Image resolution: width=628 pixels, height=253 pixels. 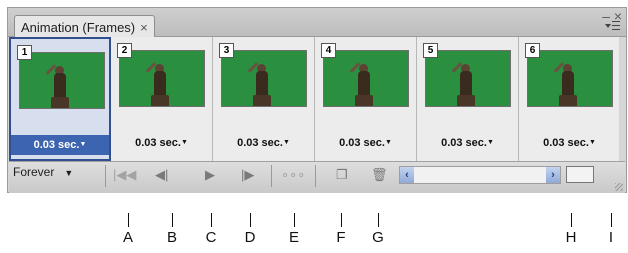 What do you see at coordinates (250, 237) in the screenshot?
I see `callout-label-d: D` at bounding box center [250, 237].